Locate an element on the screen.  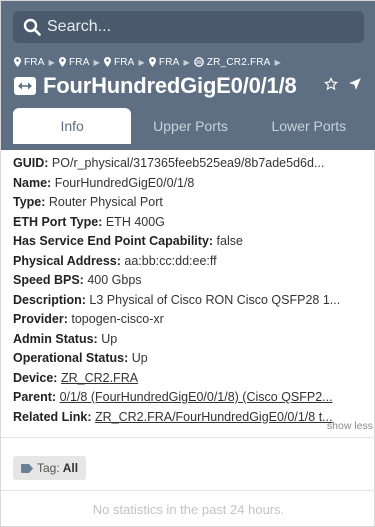
property-key: Name: is located at coordinates (32, 182).